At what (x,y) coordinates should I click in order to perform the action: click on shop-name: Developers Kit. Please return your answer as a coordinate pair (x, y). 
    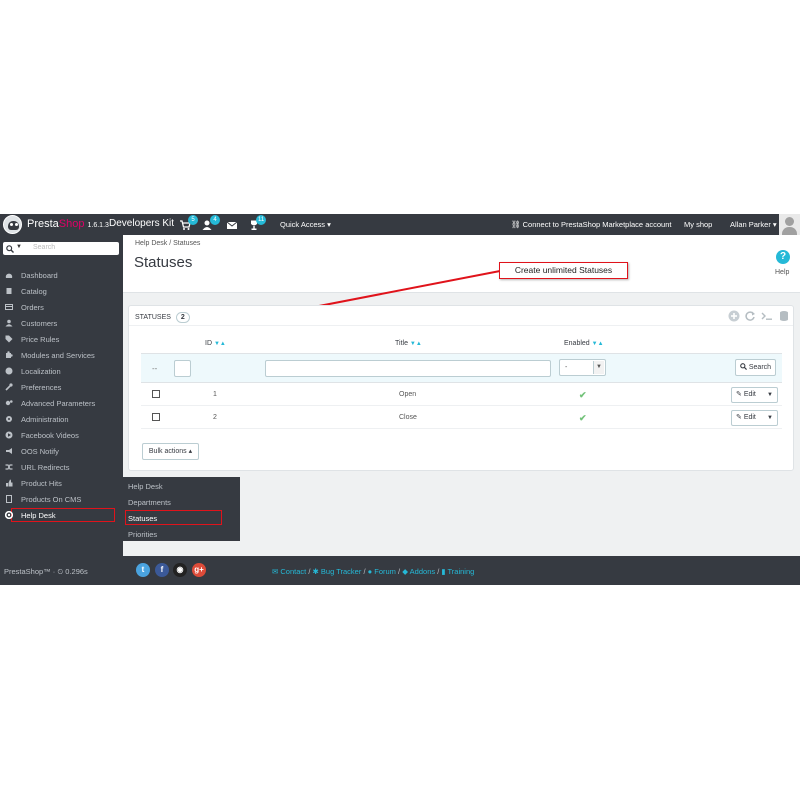
    Looking at the image, I should click on (141, 223).